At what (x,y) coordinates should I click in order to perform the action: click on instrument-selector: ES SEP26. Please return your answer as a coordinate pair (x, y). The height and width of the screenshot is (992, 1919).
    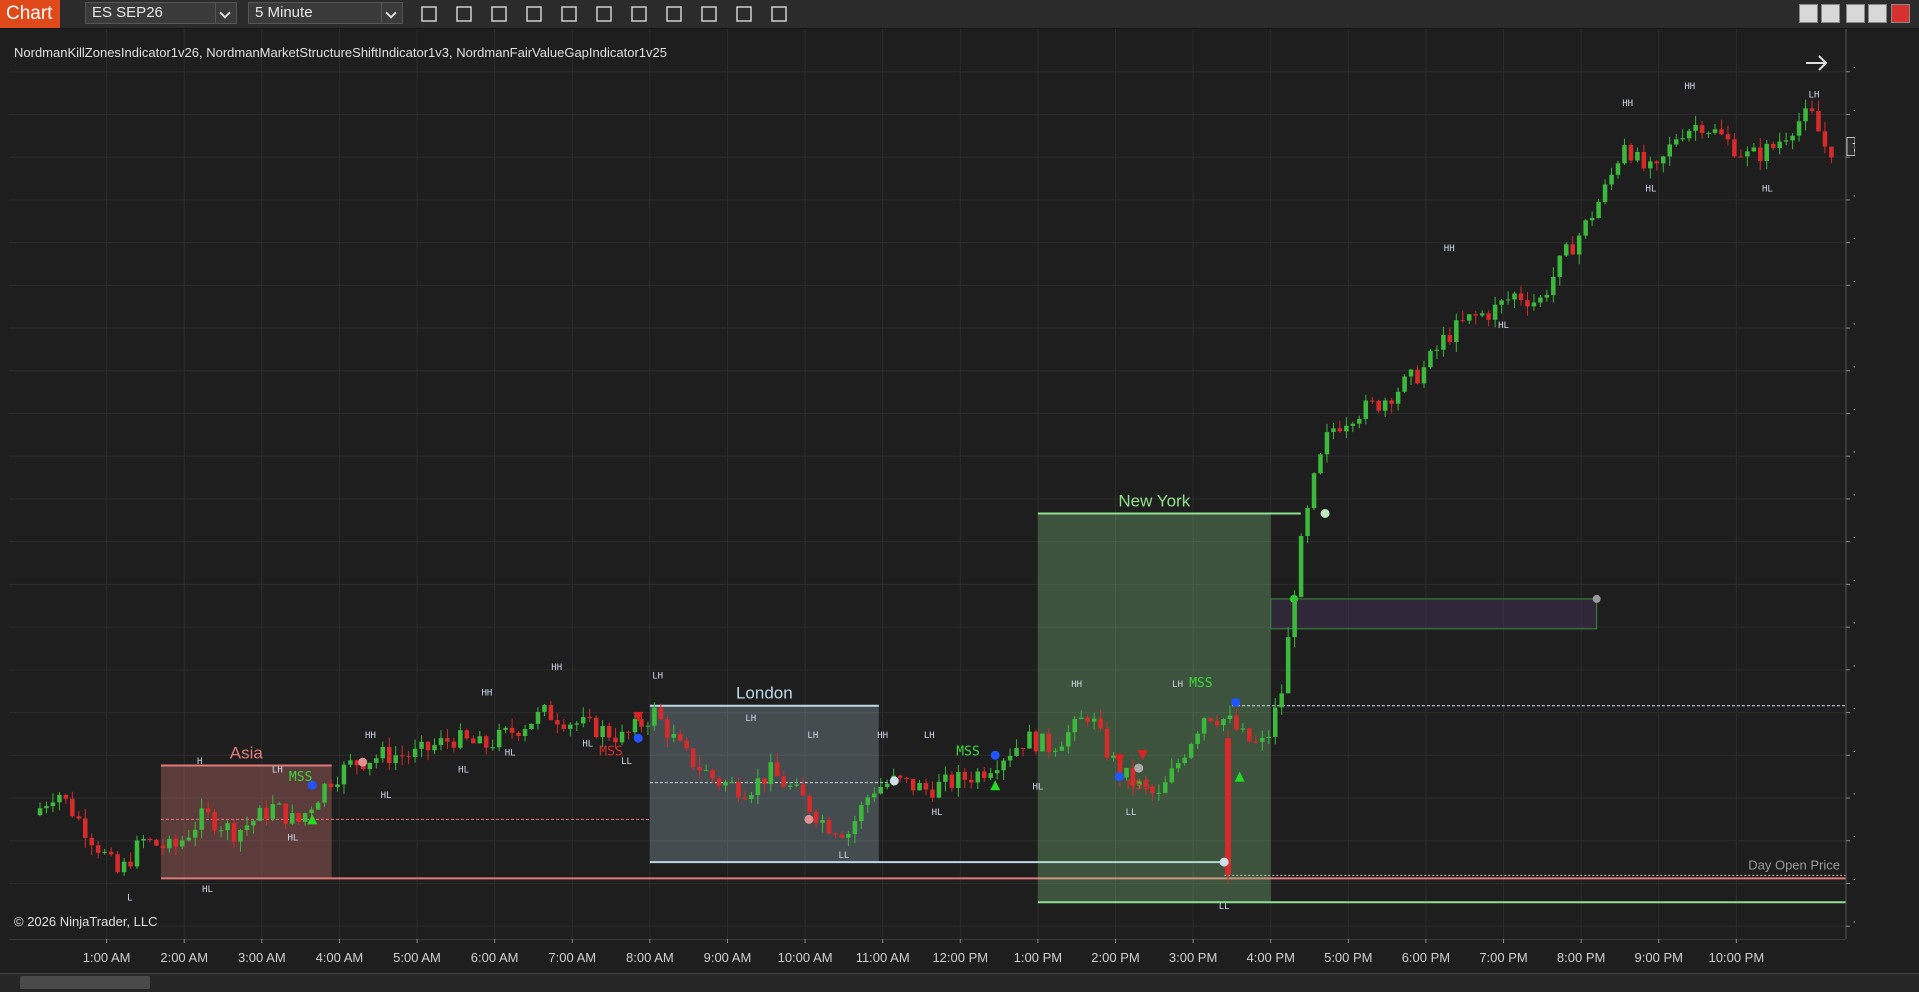
    Looking at the image, I should click on (161, 13).